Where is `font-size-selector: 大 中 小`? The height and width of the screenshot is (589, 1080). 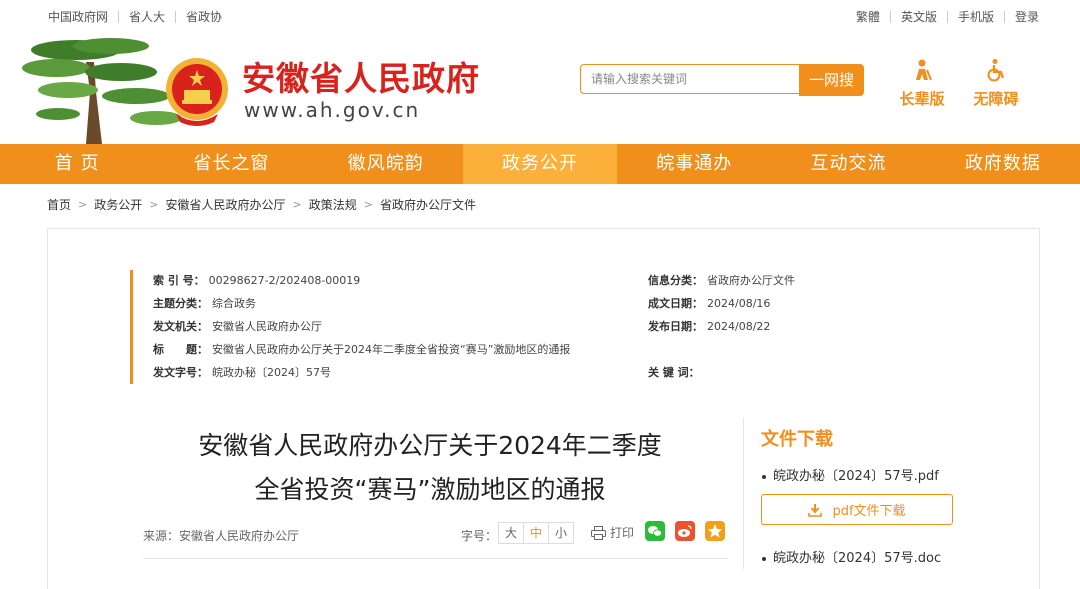 font-size-selector: 大 中 小 is located at coordinates (536, 533).